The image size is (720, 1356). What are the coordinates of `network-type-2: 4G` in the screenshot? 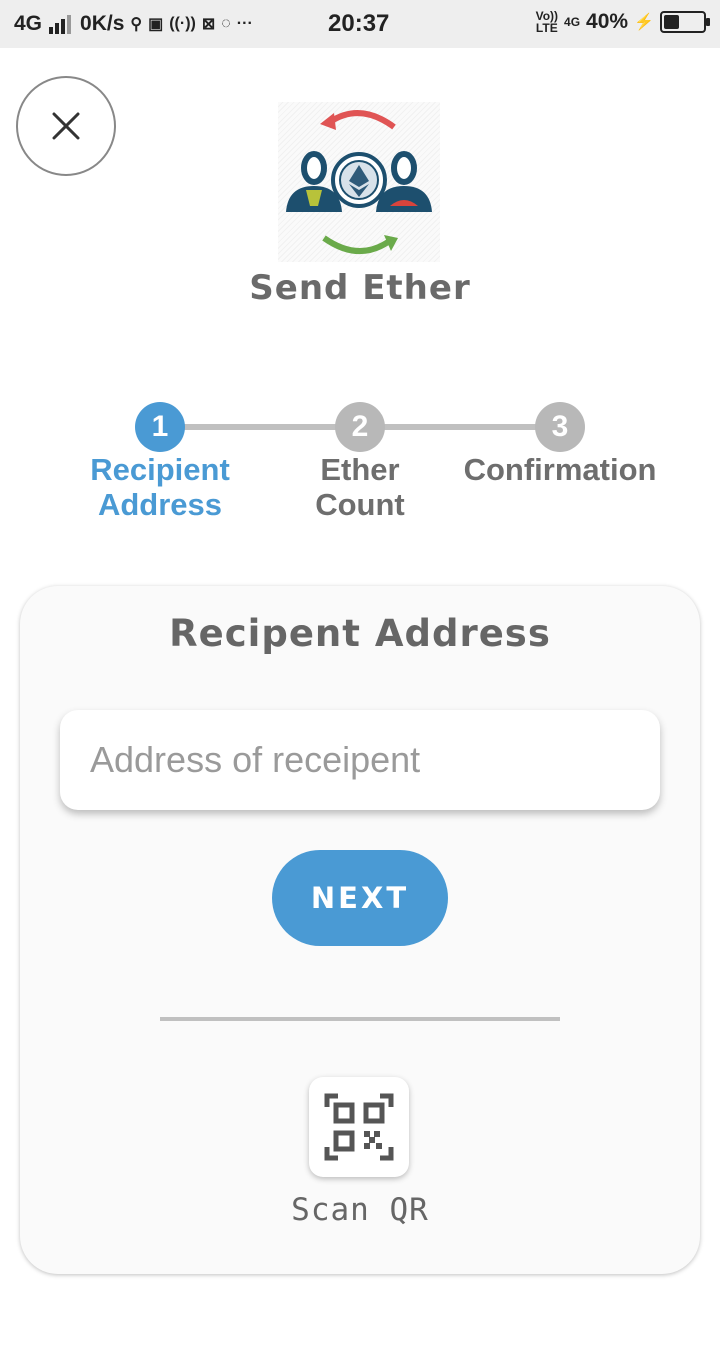 It's located at (572, 22).